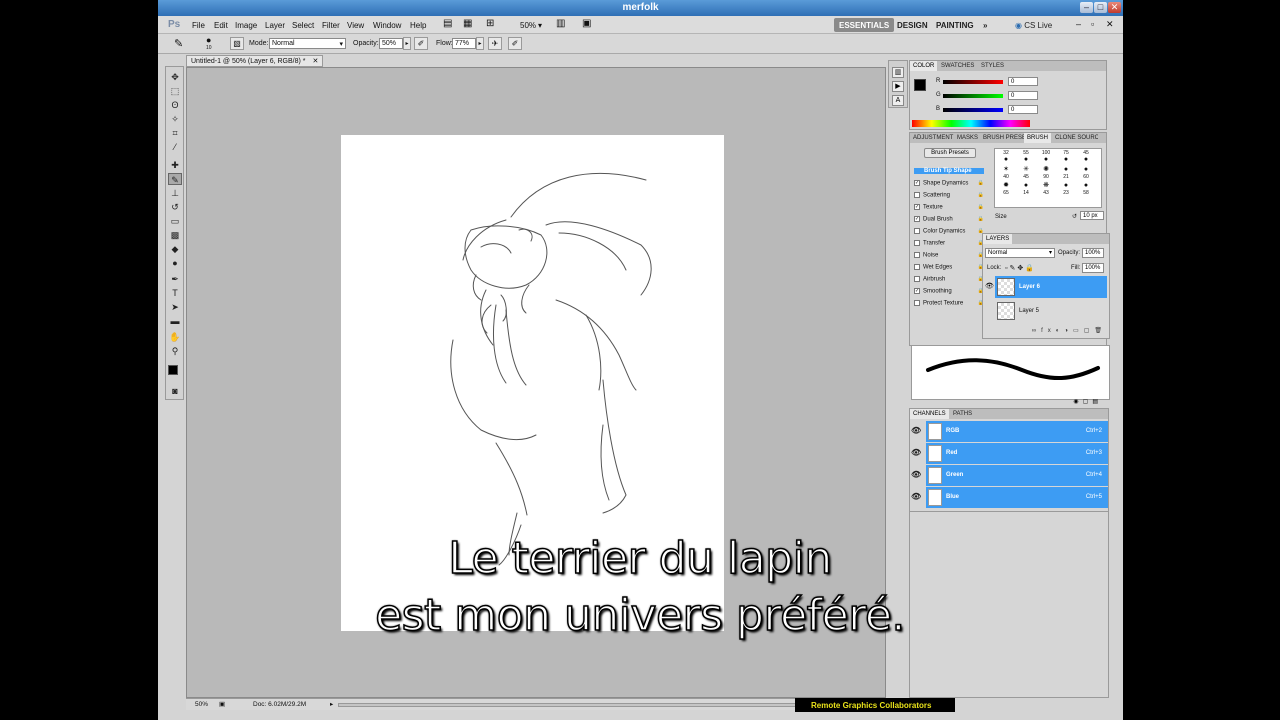 The image size is (1280, 720). Describe the element at coordinates (464, 43) in the screenshot. I see `flow-field: 77%` at that location.